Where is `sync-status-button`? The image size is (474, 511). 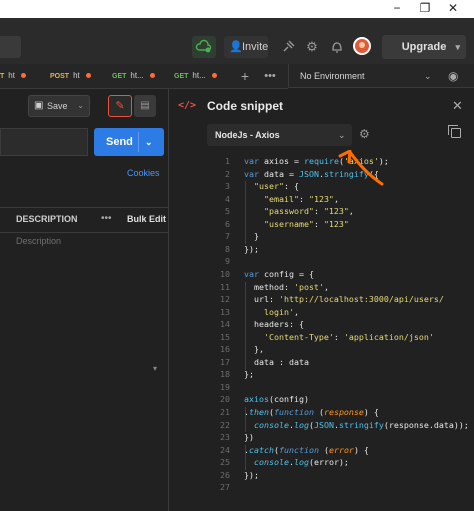 sync-status-button is located at coordinates (204, 47).